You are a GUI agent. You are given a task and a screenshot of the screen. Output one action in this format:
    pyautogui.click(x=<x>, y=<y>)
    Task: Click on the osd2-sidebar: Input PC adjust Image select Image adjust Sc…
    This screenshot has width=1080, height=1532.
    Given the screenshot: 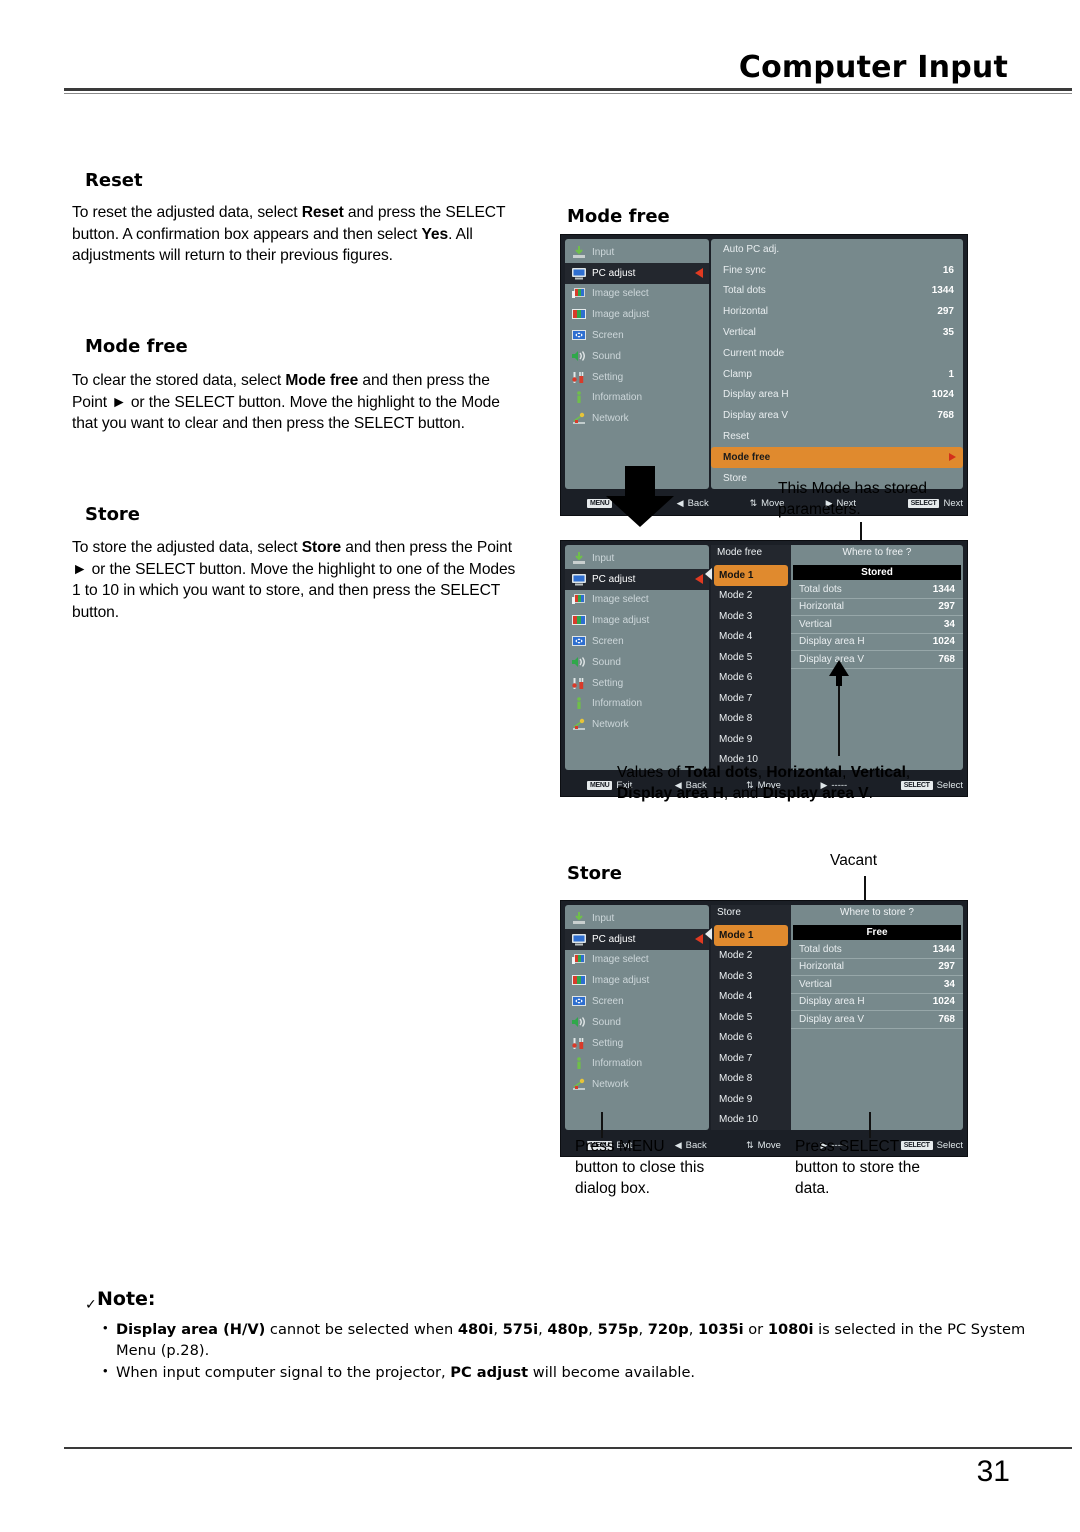 What is the action you would take?
    pyautogui.click(x=637, y=657)
    